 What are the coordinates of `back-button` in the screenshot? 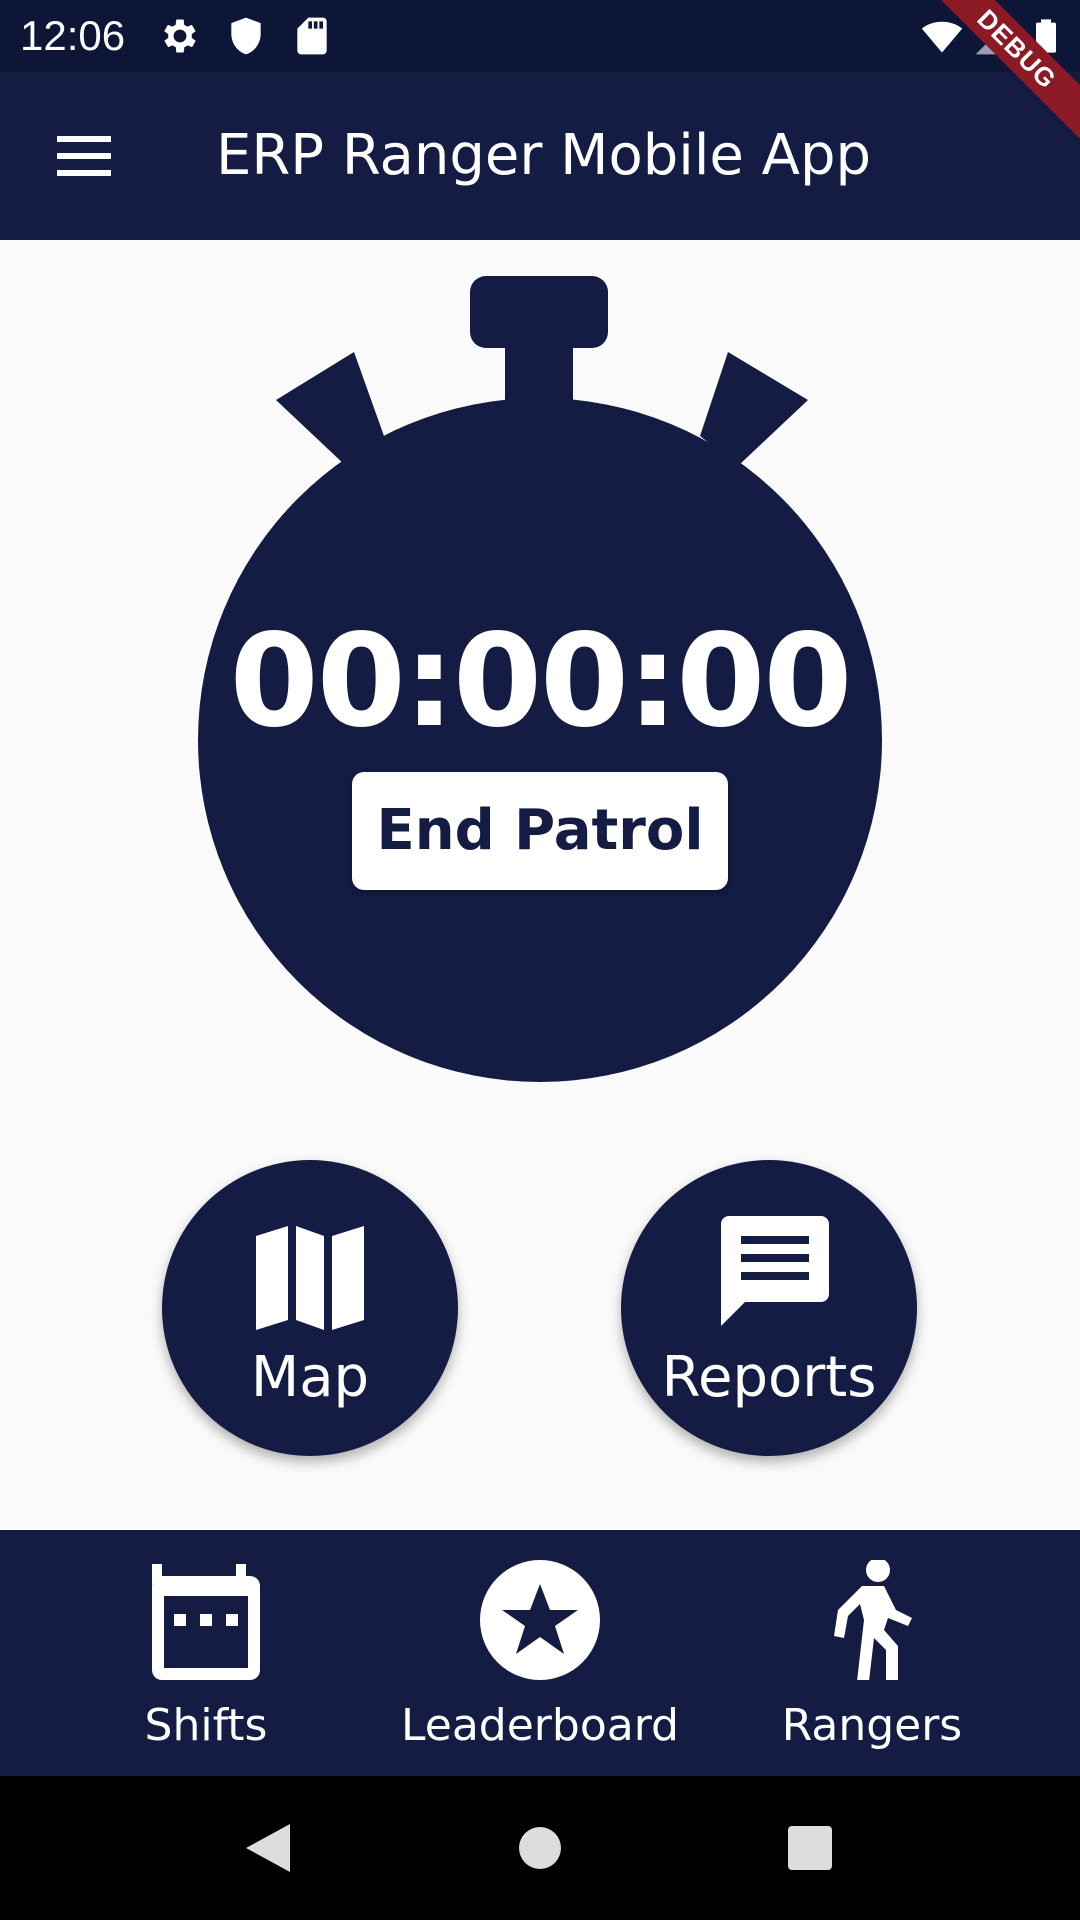 It's located at (268, 1848).